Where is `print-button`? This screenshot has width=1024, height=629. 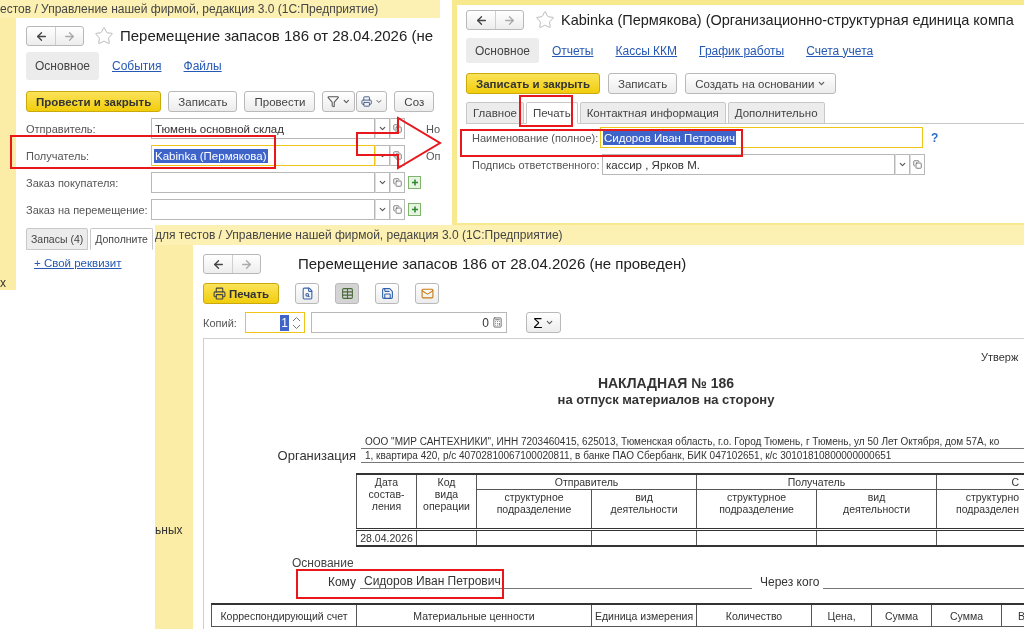 print-button is located at coordinates (372, 101).